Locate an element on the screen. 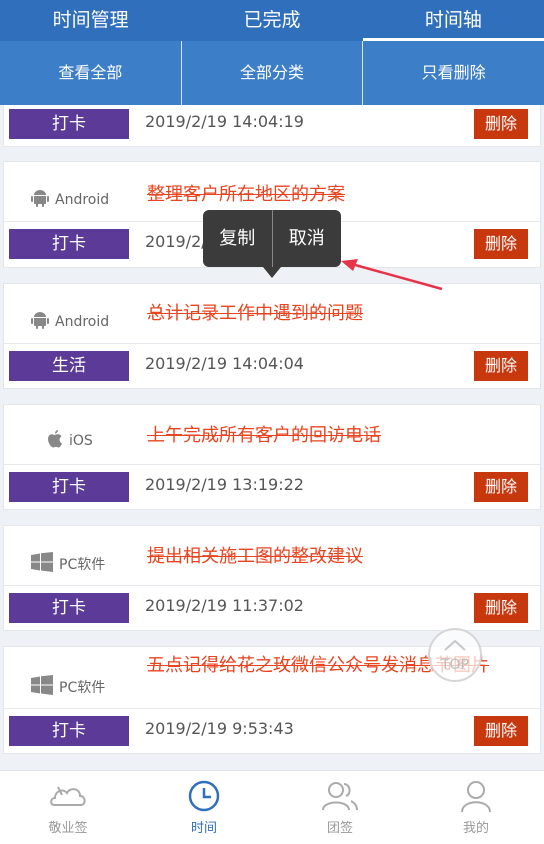 Image resolution: width=544 pixels, height=844 pixels. filter-bar: 查看全部 全部分类 只看删除 is located at coordinates (272, 73).